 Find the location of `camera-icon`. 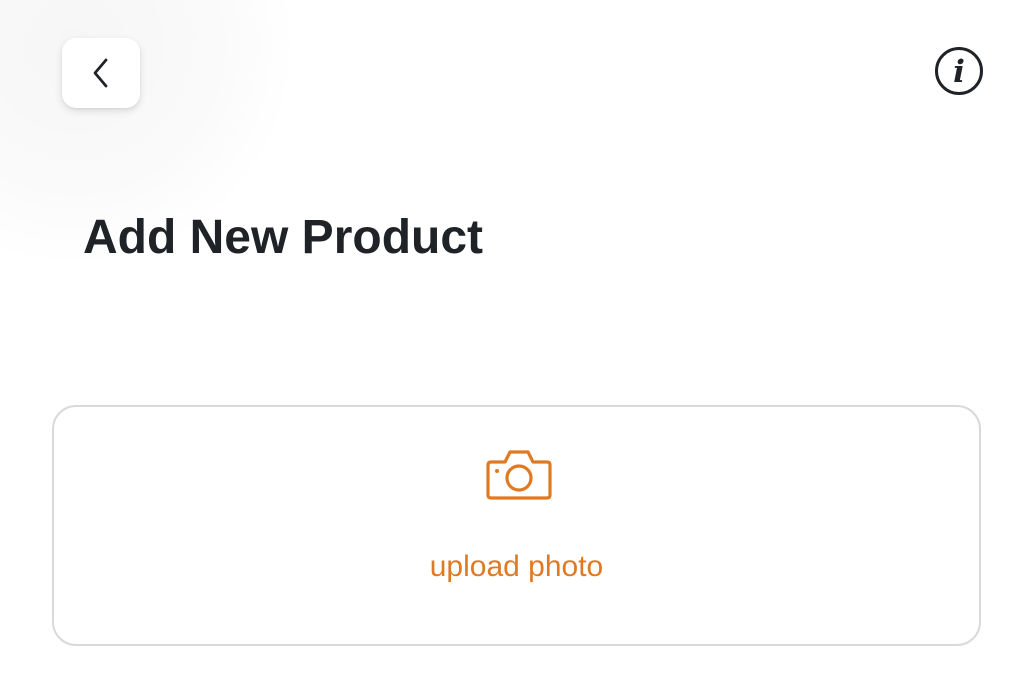

camera-icon is located at coordinates (519, 475).